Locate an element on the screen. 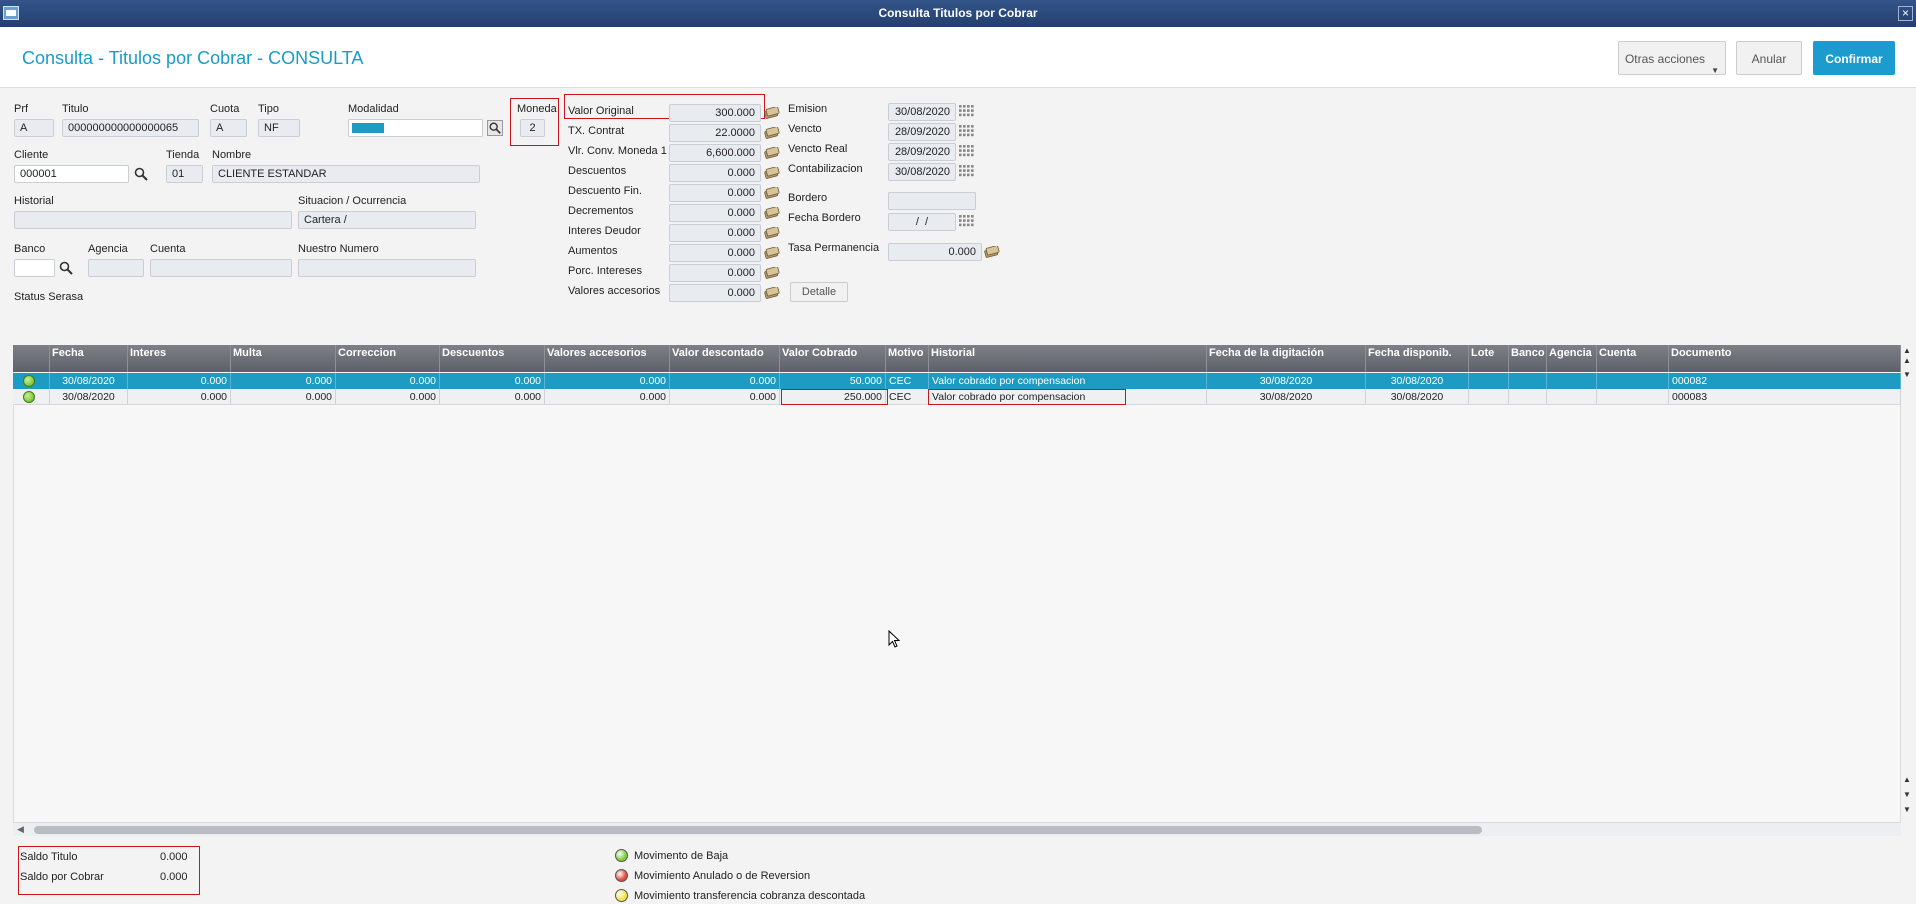  scroll-up-icon: ▲ is located at coordinates (1907, 351).